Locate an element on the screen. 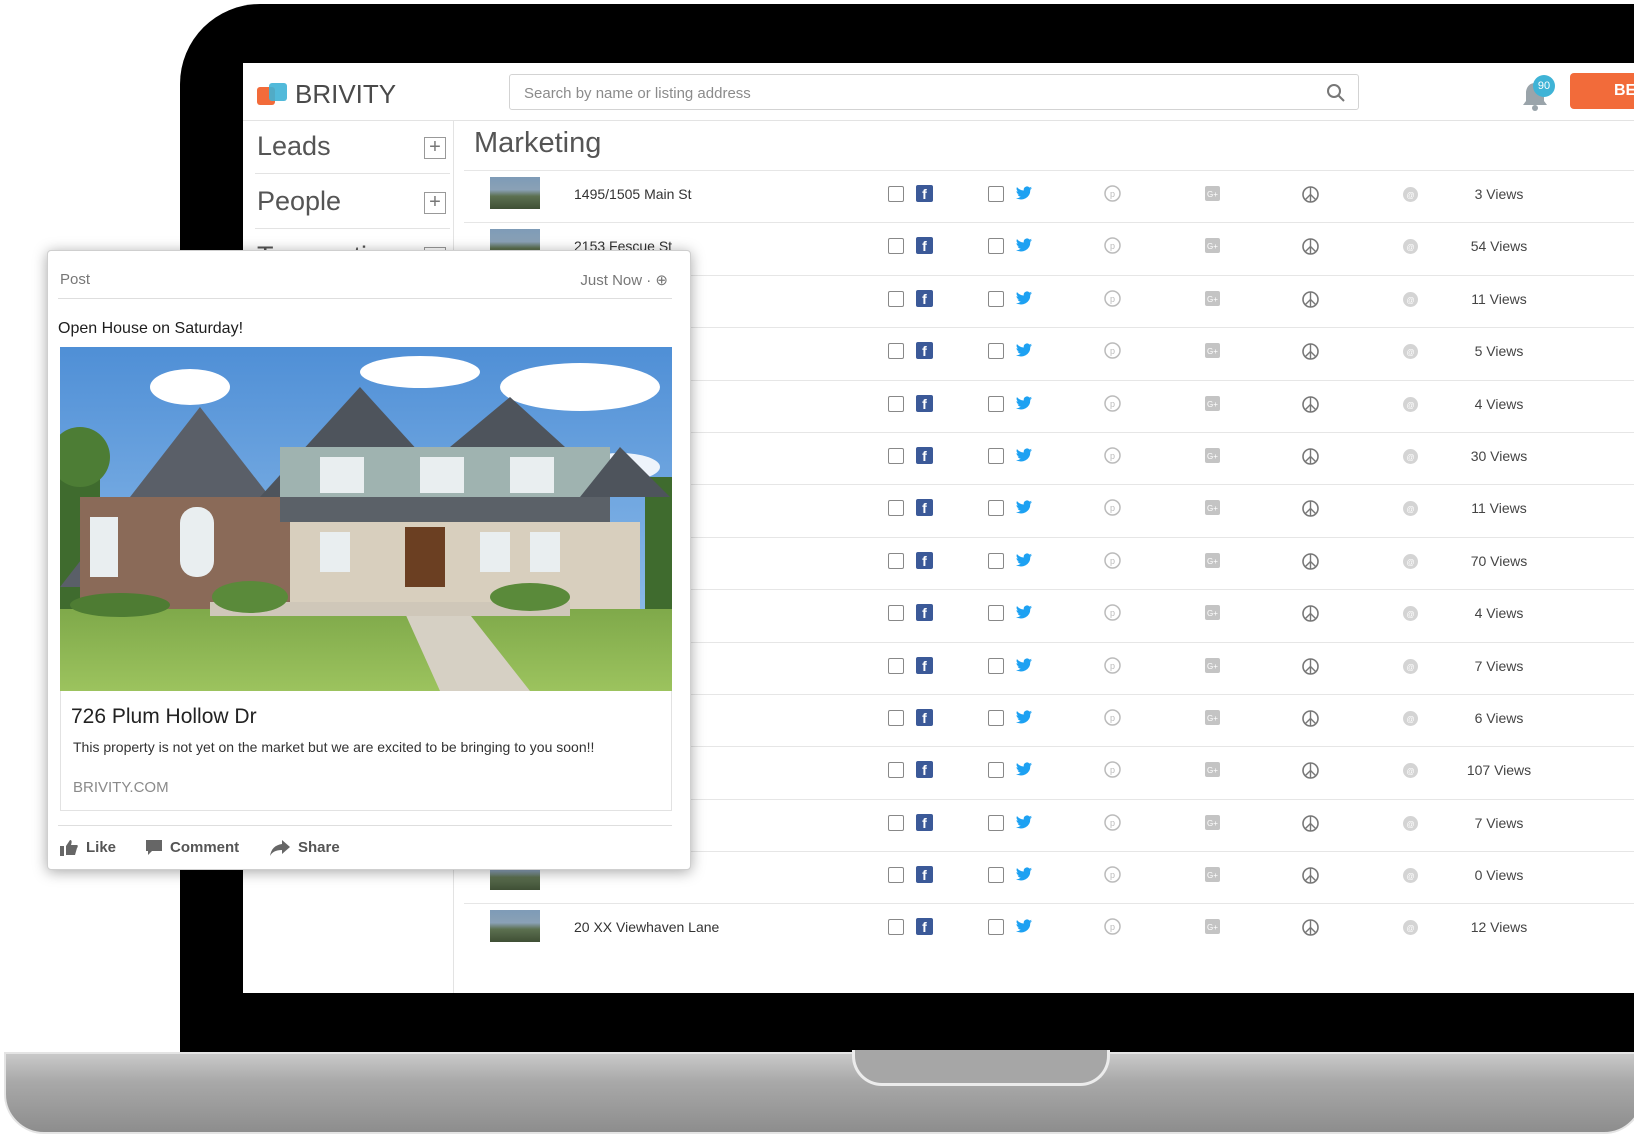 The width and height of the screenshot is (1634, 1136). share-button: Share is located at coordinates (305, 847).